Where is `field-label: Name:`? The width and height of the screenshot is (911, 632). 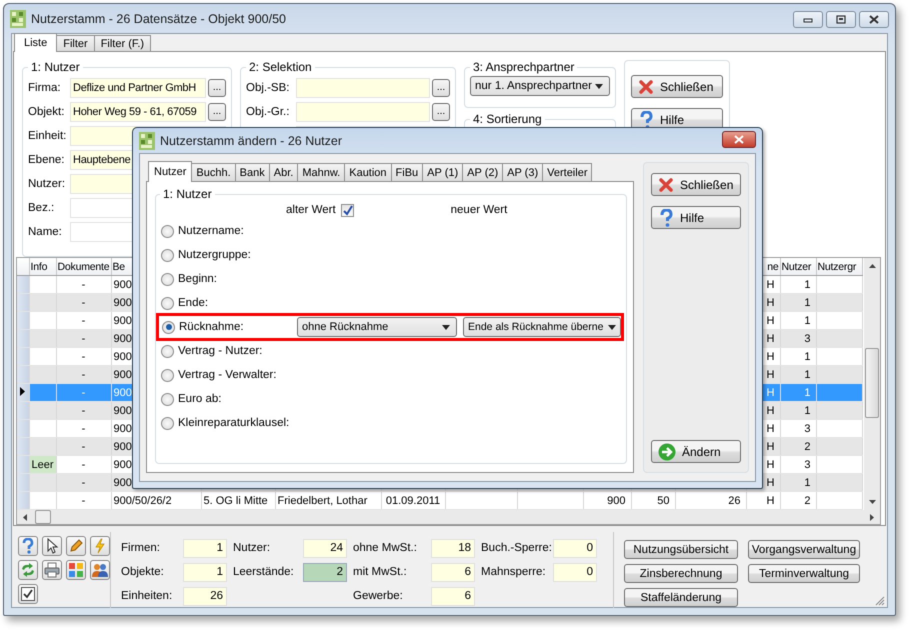
field-label: Name: is located at coordinates (45, 232).